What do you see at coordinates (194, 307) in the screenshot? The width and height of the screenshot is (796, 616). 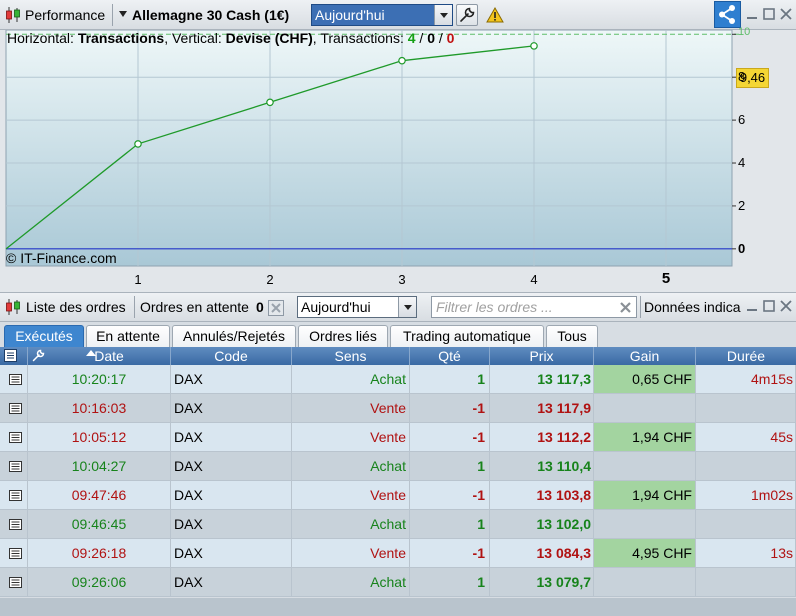 I see `pending-orders-label: Ordres en attente` at bounding box center [194, 307].